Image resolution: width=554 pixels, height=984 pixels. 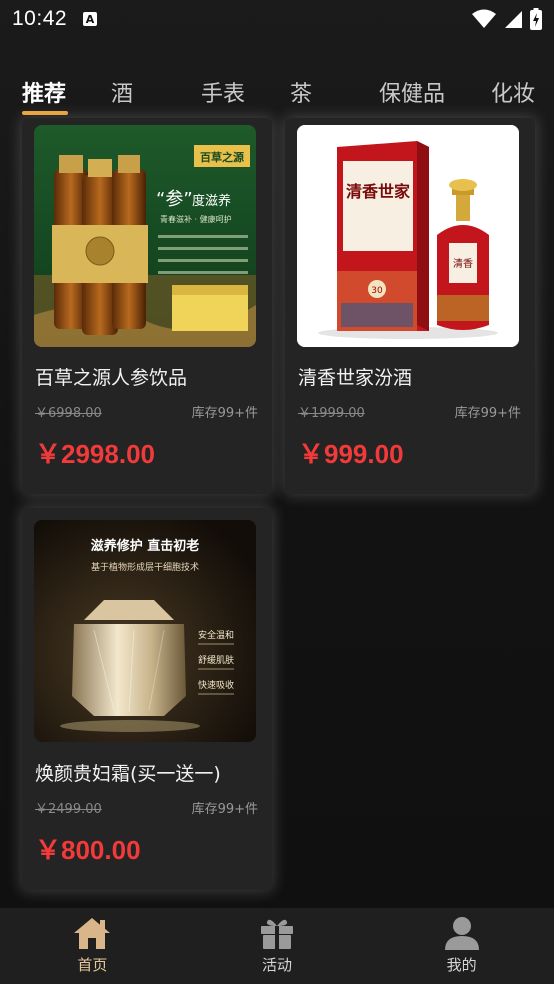 I want to click on accessibility-icon: A, so click(x=90, y=19).